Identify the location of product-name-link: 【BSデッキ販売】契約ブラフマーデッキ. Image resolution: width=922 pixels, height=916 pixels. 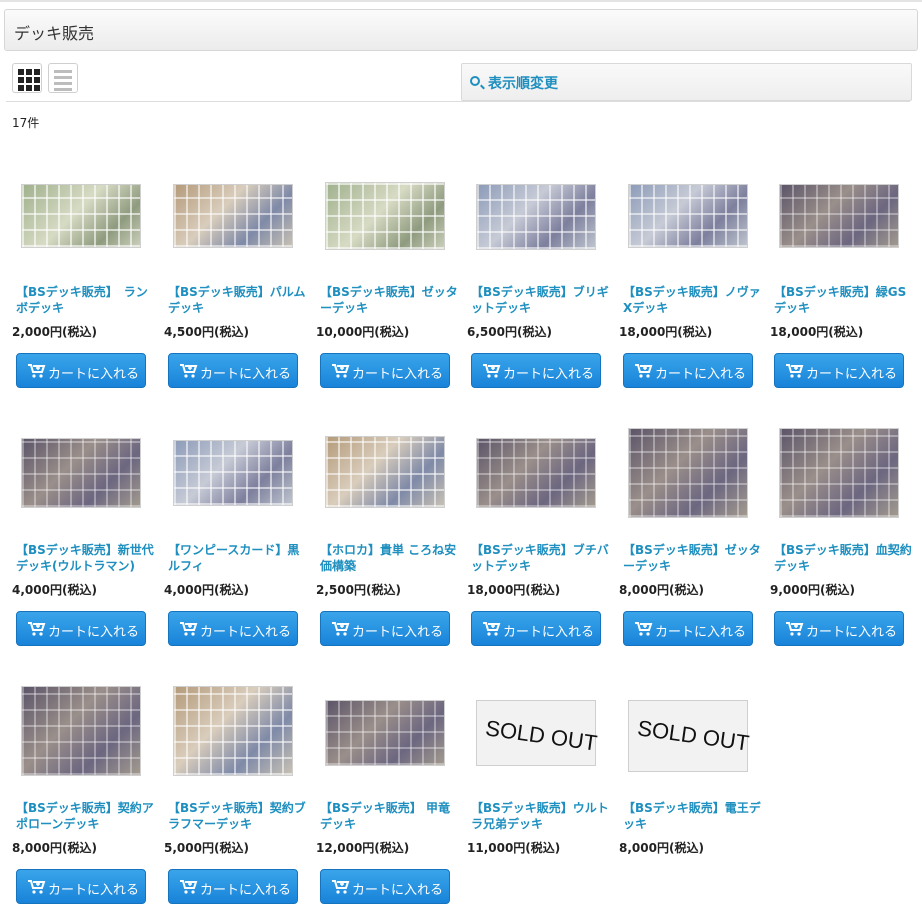
(238, 816).